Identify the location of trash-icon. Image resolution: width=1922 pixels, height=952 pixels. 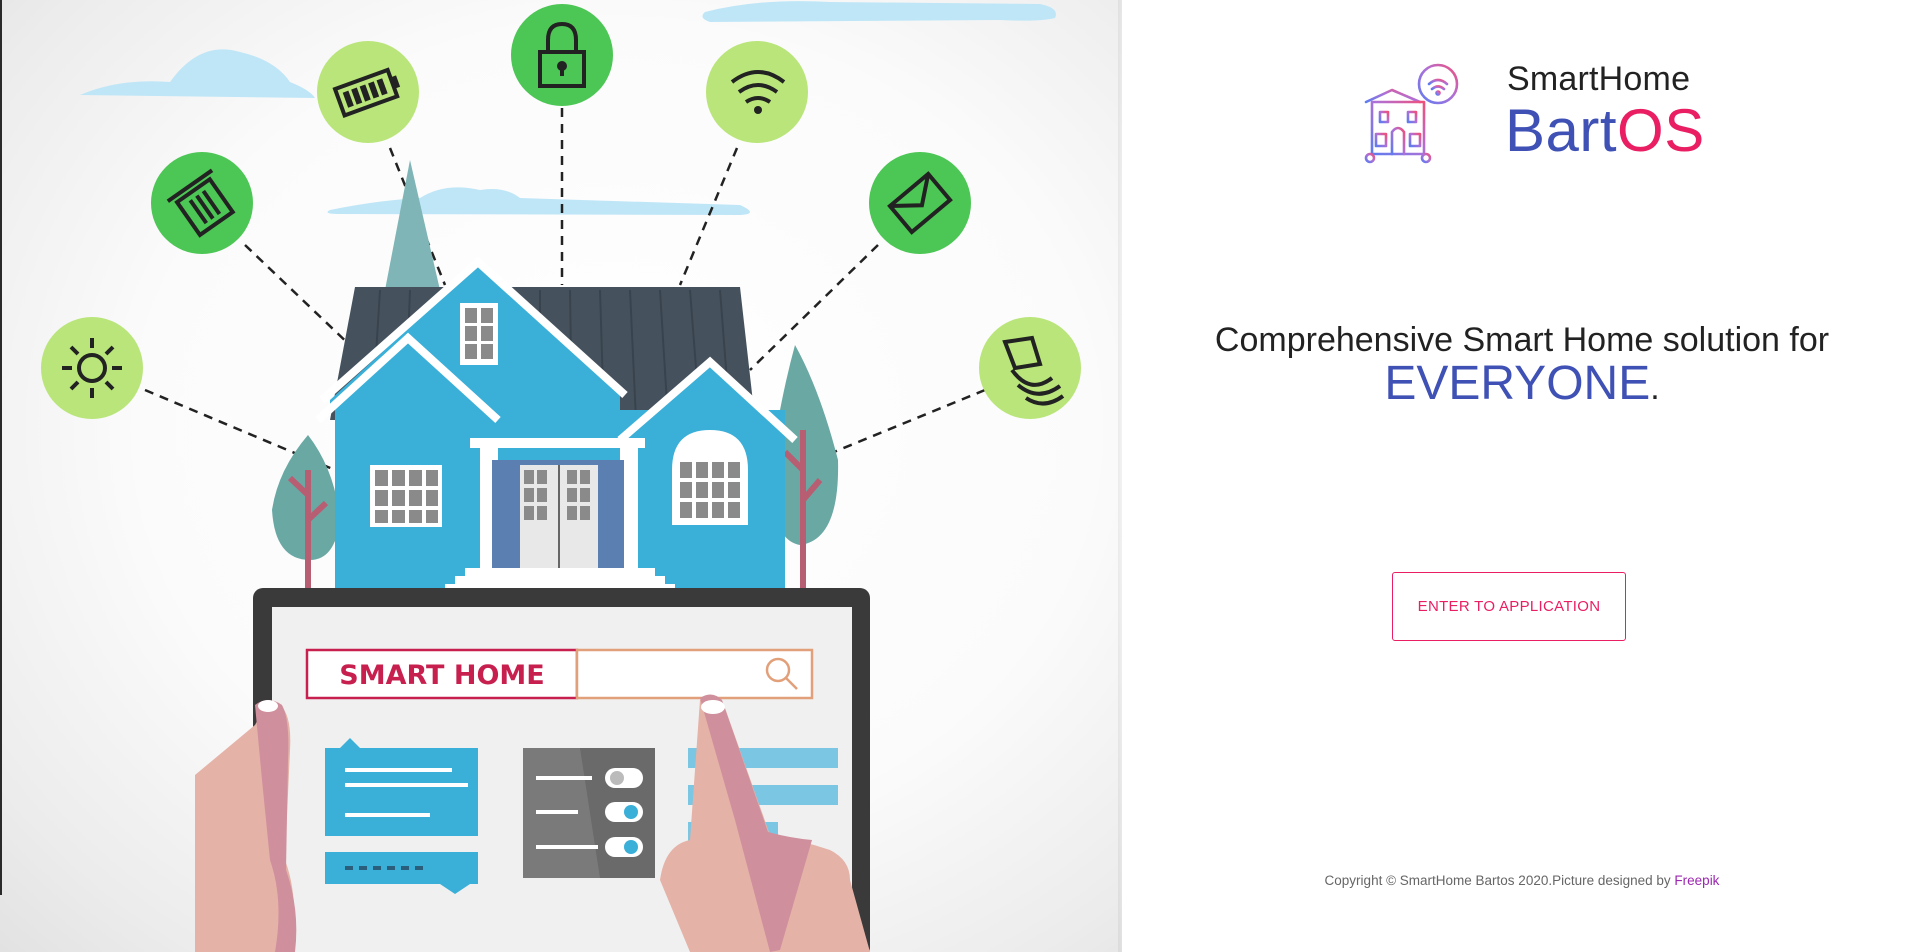
(202, 203).